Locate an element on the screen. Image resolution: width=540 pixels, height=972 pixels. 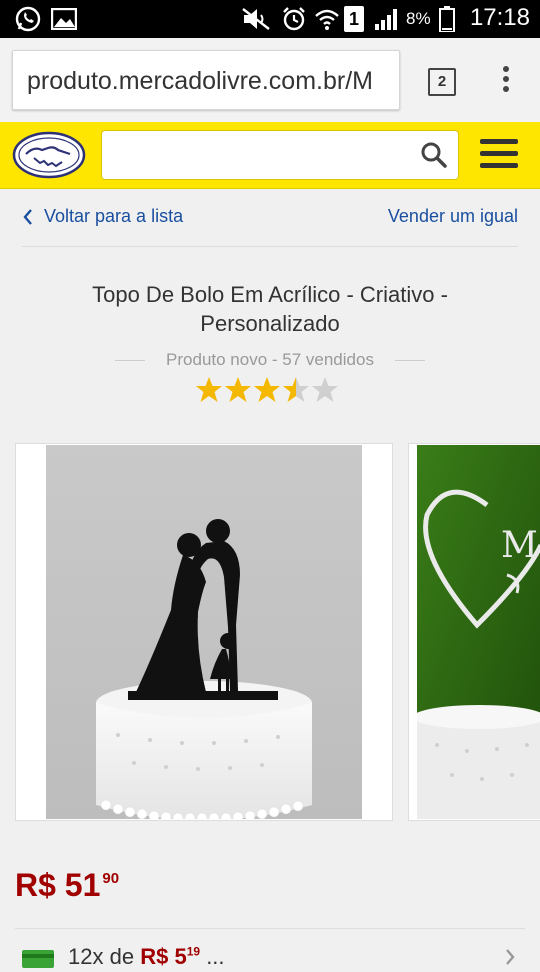
hamburger-menu-icon is located at coordinates (499, 155).